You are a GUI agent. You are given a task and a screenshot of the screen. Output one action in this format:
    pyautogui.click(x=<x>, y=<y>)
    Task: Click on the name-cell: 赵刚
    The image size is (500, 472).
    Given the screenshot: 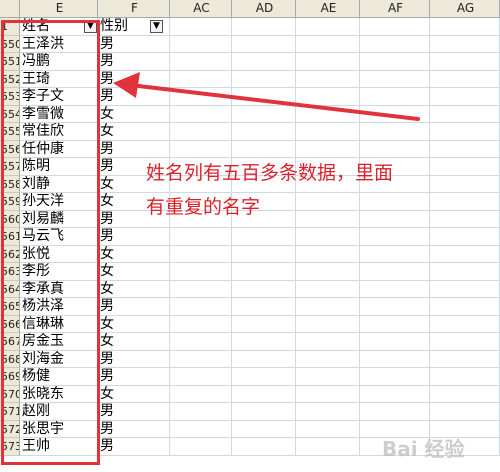 What is the action you would take?
    pyautogui.click(x=59, y=412)
    